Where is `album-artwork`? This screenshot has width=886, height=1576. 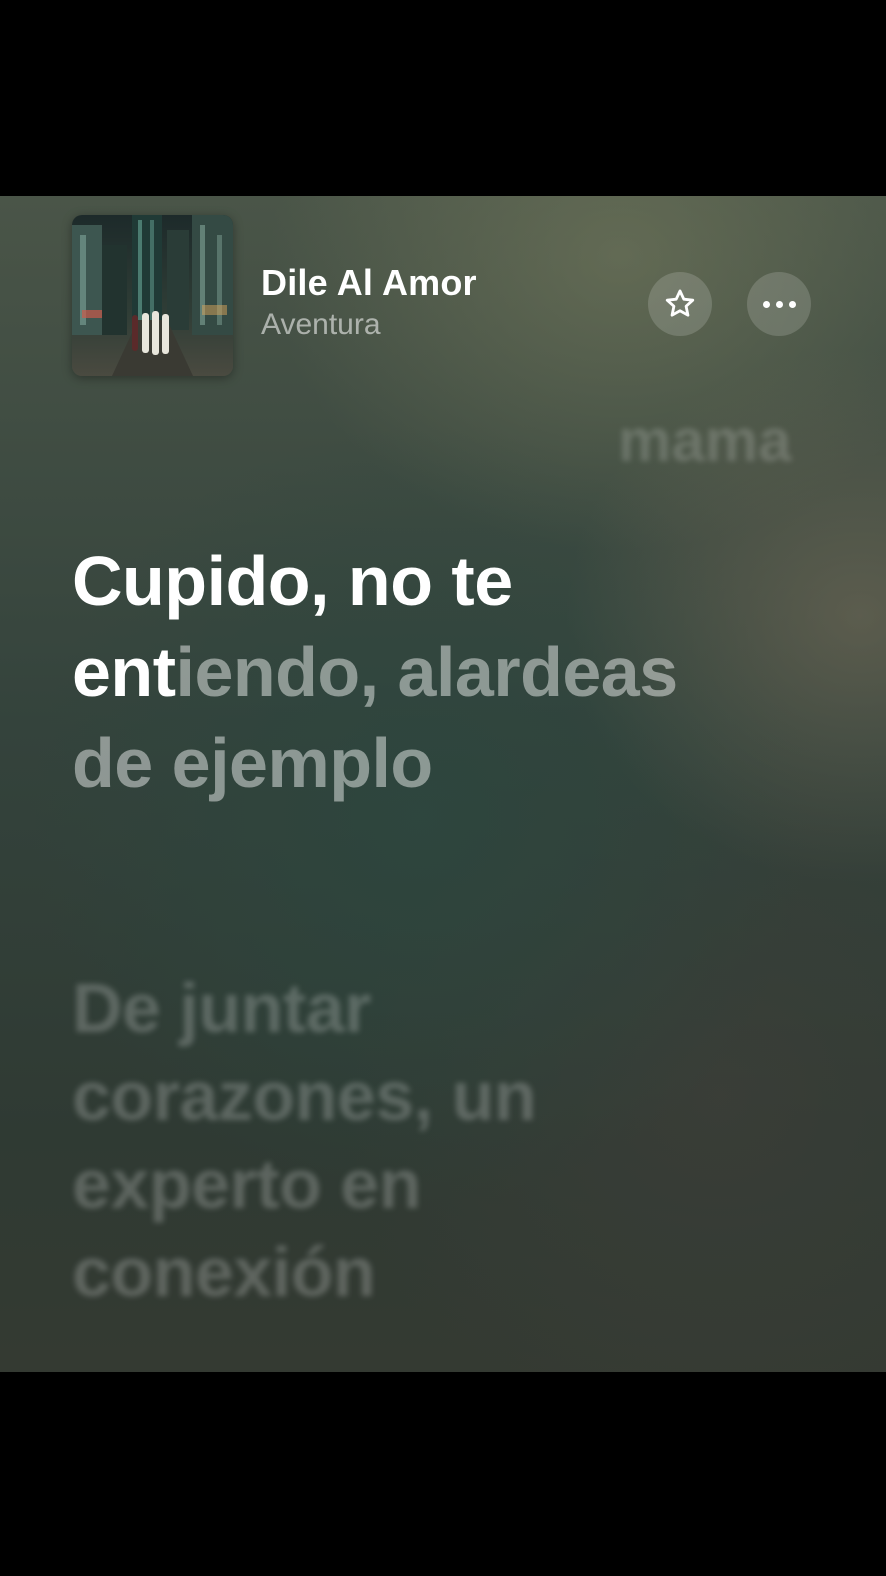
album-artwork is located at coordinates (152, 295).